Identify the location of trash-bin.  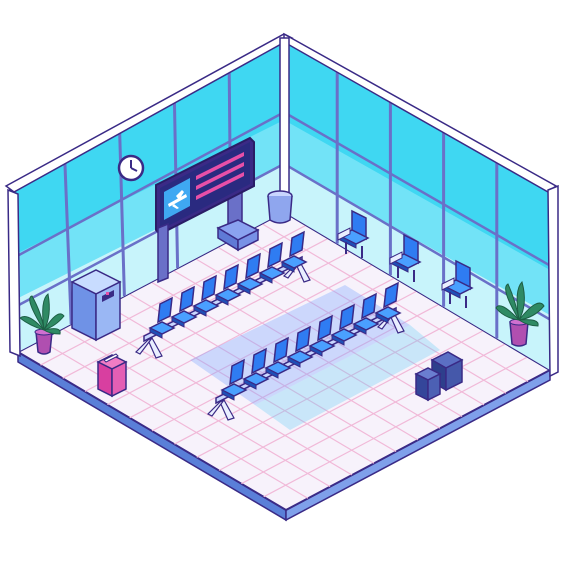
(280, 207).